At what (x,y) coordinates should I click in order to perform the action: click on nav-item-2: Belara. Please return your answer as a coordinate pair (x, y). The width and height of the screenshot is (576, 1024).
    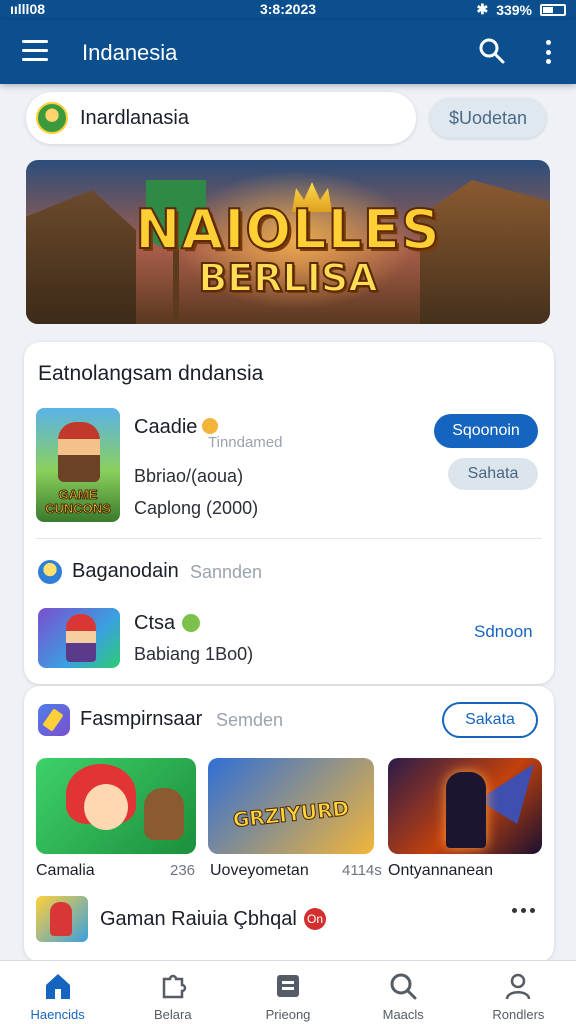
    Looking at the image, I should click on (172, 992).